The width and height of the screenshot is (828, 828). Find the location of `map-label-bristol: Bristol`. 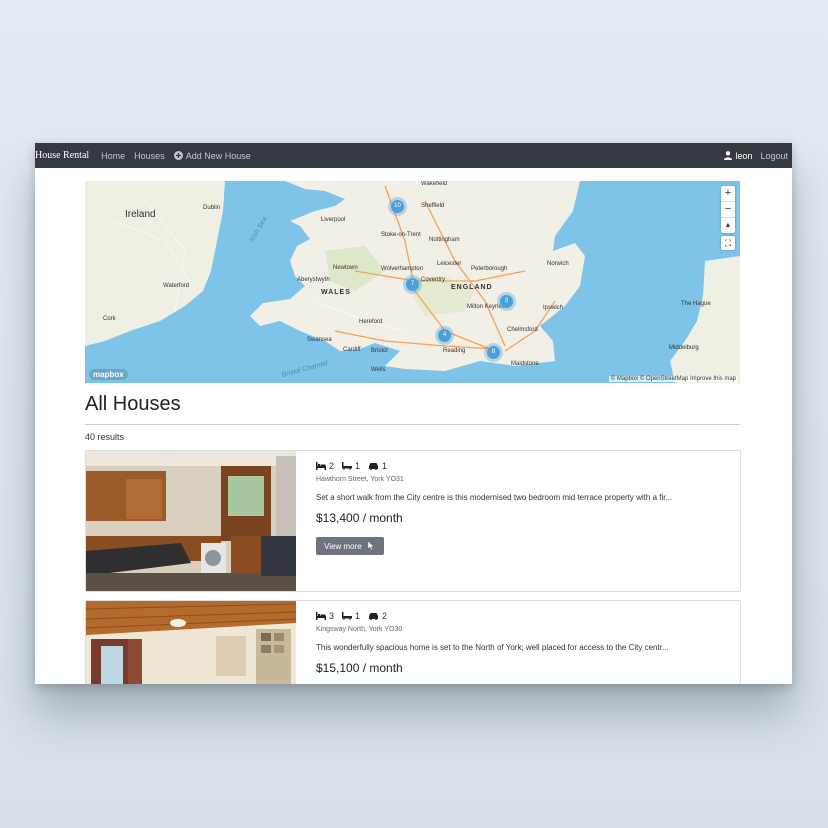

map-label-bristol: Bristol is located at coordinates (379, 351).